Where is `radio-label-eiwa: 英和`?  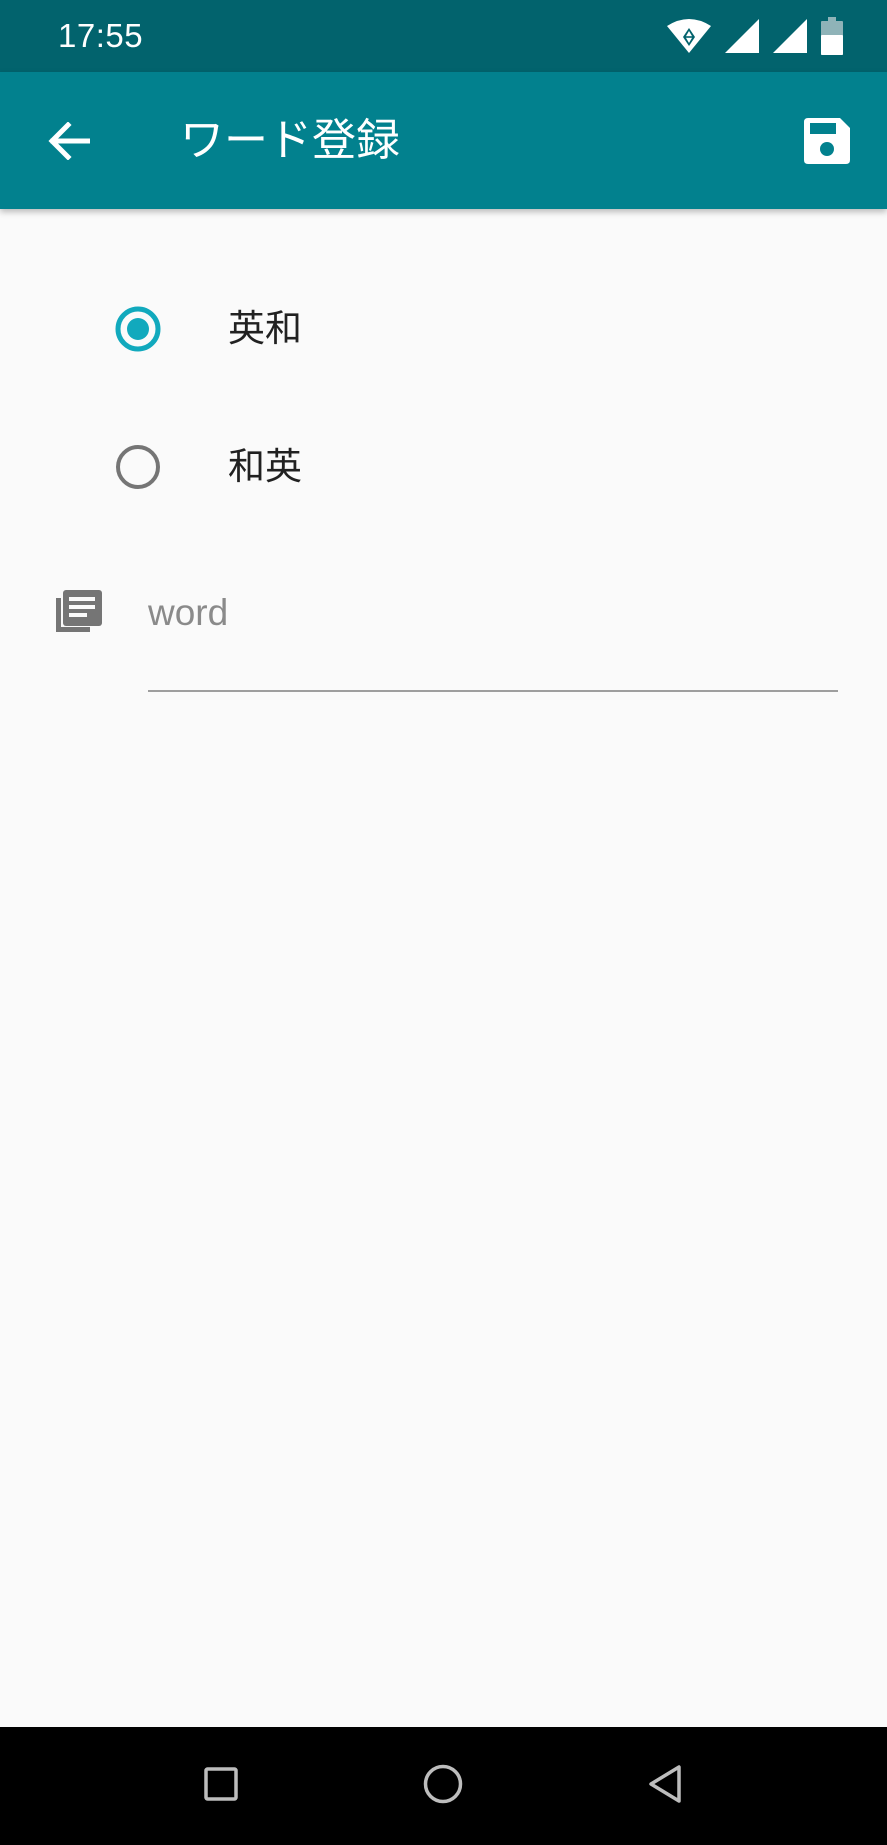
radio-label-eiwa: 英和 is located at coordinates (265, 328).